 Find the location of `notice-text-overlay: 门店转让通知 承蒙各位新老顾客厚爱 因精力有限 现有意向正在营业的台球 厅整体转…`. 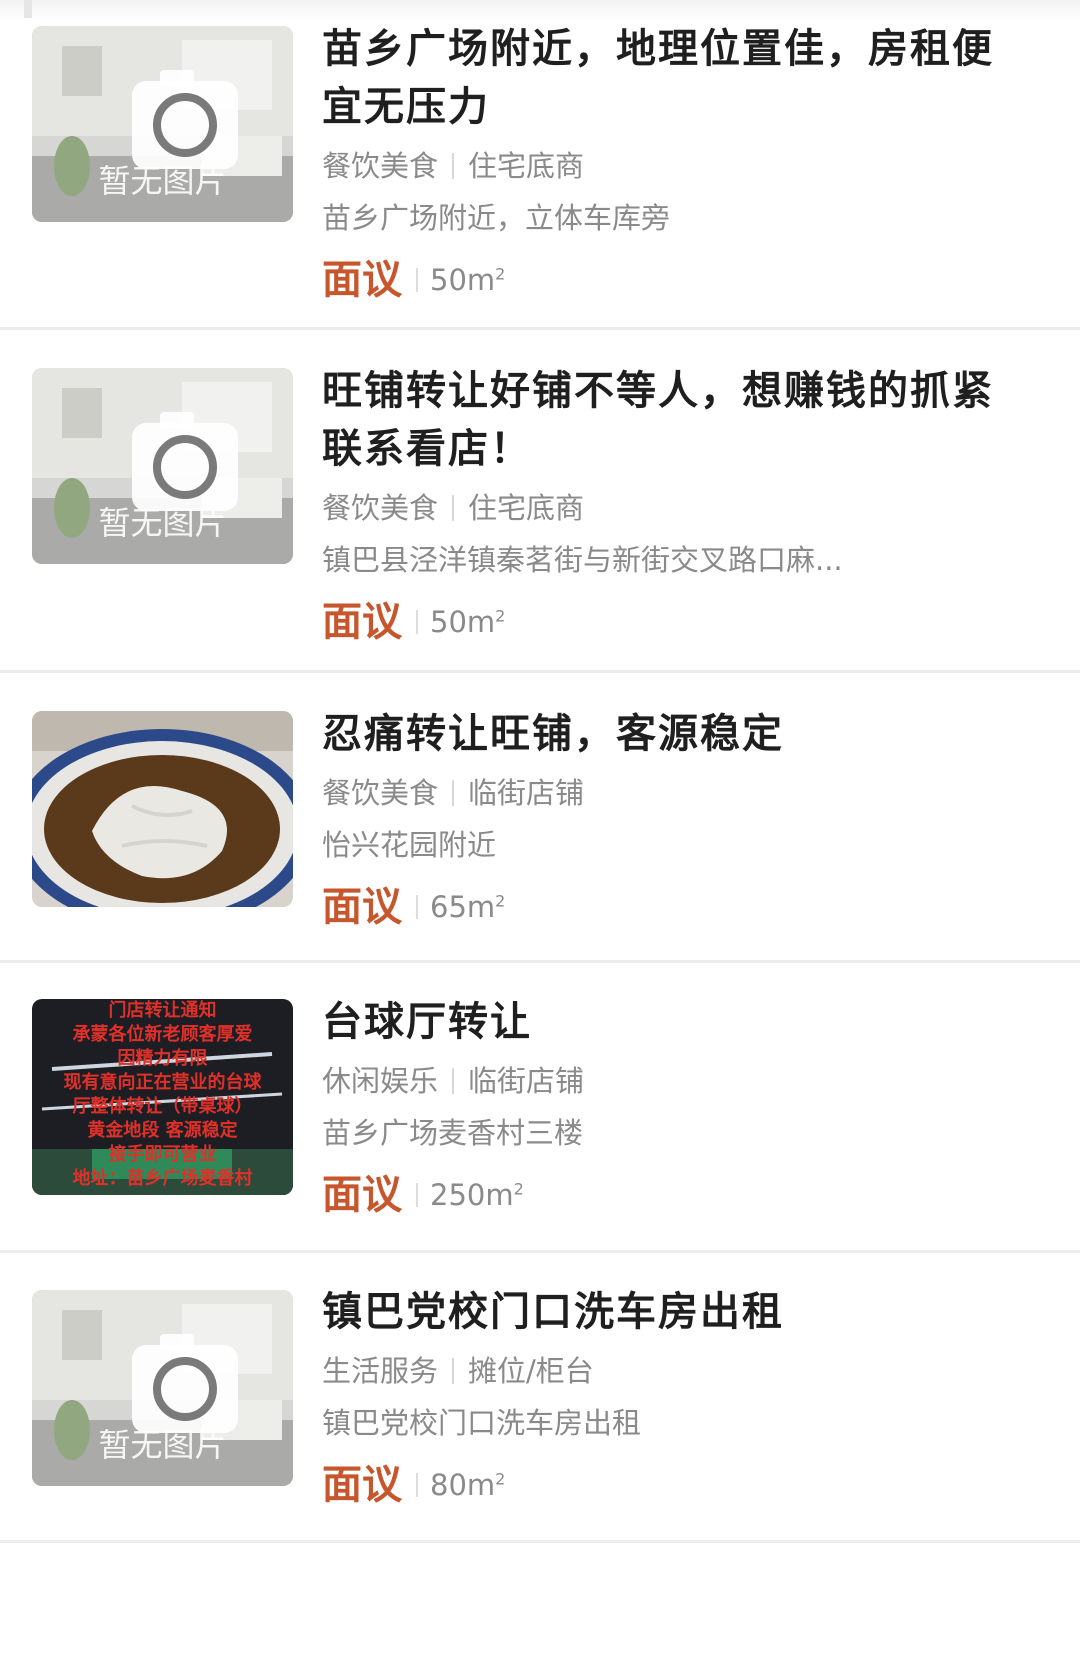

notice-text-overlay: 门店转让通知 承蒙各位新老顾客厚爱 因精力有限 现有意向正在营业的台球 厅整体转… is located at coordinates (162, 1094).